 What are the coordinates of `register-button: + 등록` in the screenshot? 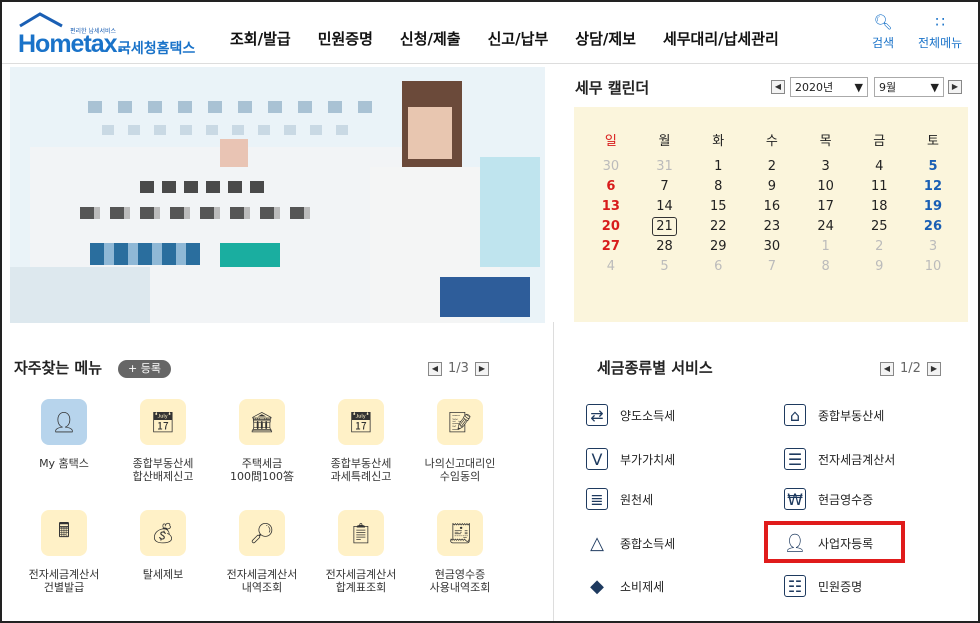 It's located at (144, 369).